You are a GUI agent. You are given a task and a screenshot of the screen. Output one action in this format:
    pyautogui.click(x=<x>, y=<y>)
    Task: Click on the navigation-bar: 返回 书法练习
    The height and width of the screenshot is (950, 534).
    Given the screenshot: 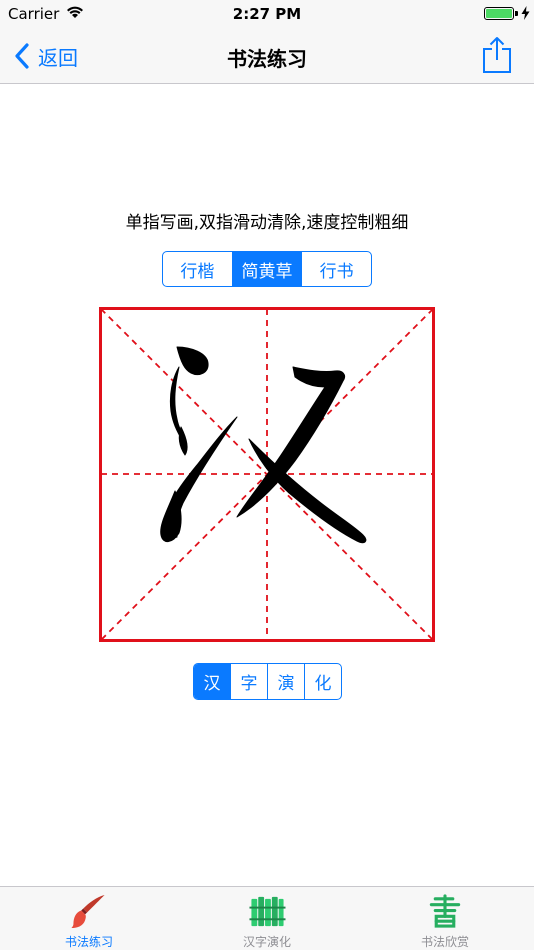 What is the action you would take?
    pyautogui.click(x=267, y=56)
    